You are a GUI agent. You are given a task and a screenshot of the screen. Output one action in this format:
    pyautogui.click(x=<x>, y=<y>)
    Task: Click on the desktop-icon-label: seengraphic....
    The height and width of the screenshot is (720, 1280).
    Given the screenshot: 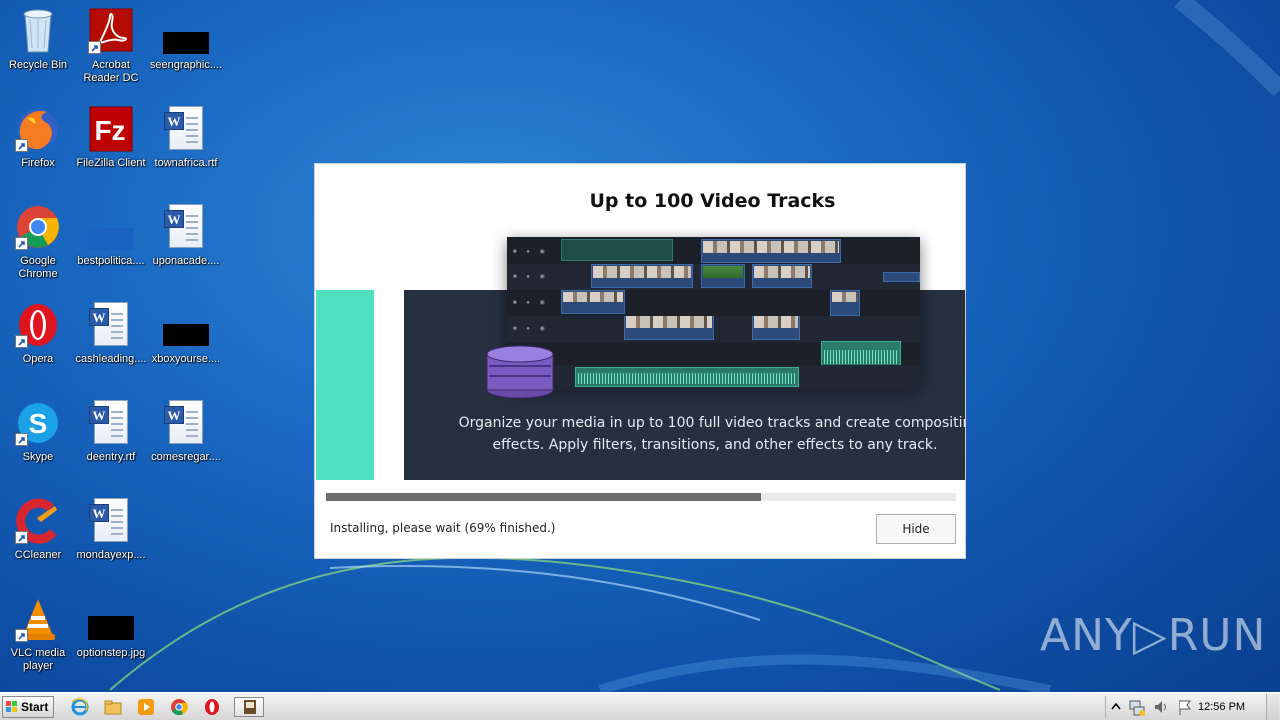 What is the action you would take?
    pyautogui.click(x=186, y=65)
    